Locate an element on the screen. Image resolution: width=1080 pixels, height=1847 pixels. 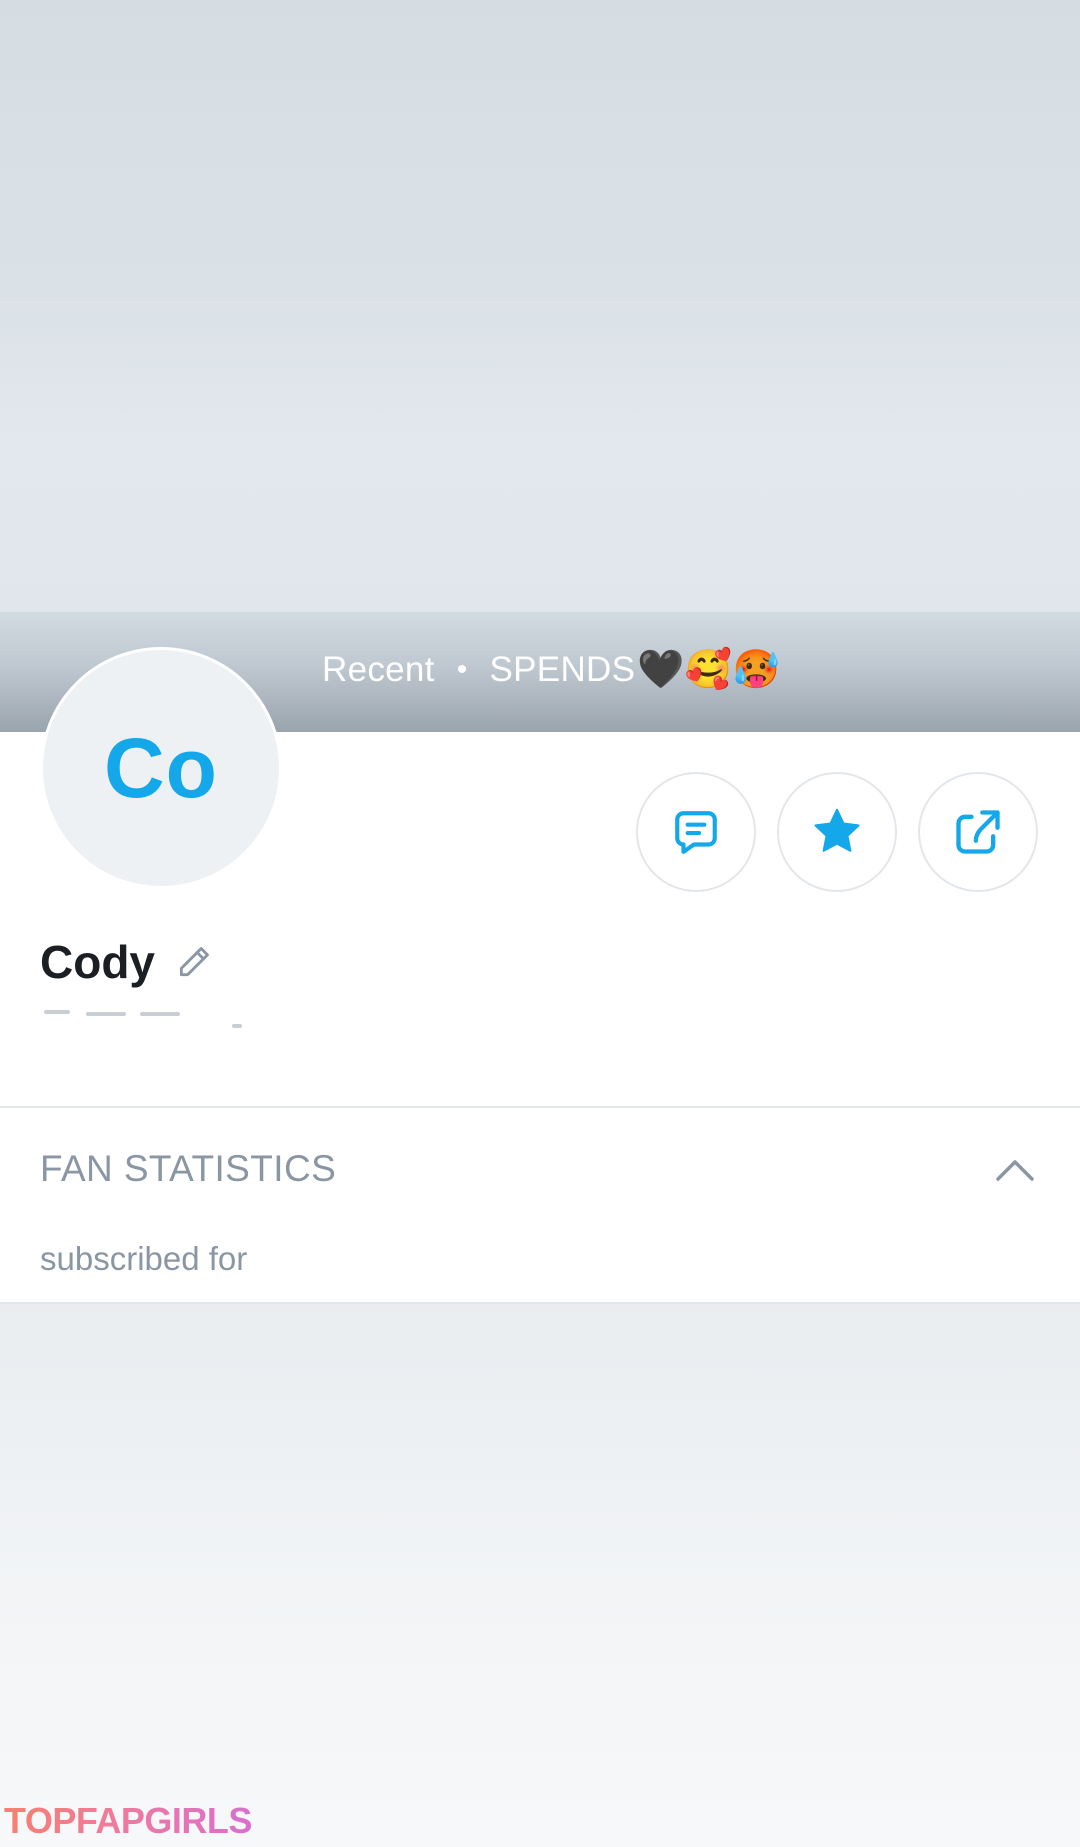
section-divider is located at coordinates (540, 1107).